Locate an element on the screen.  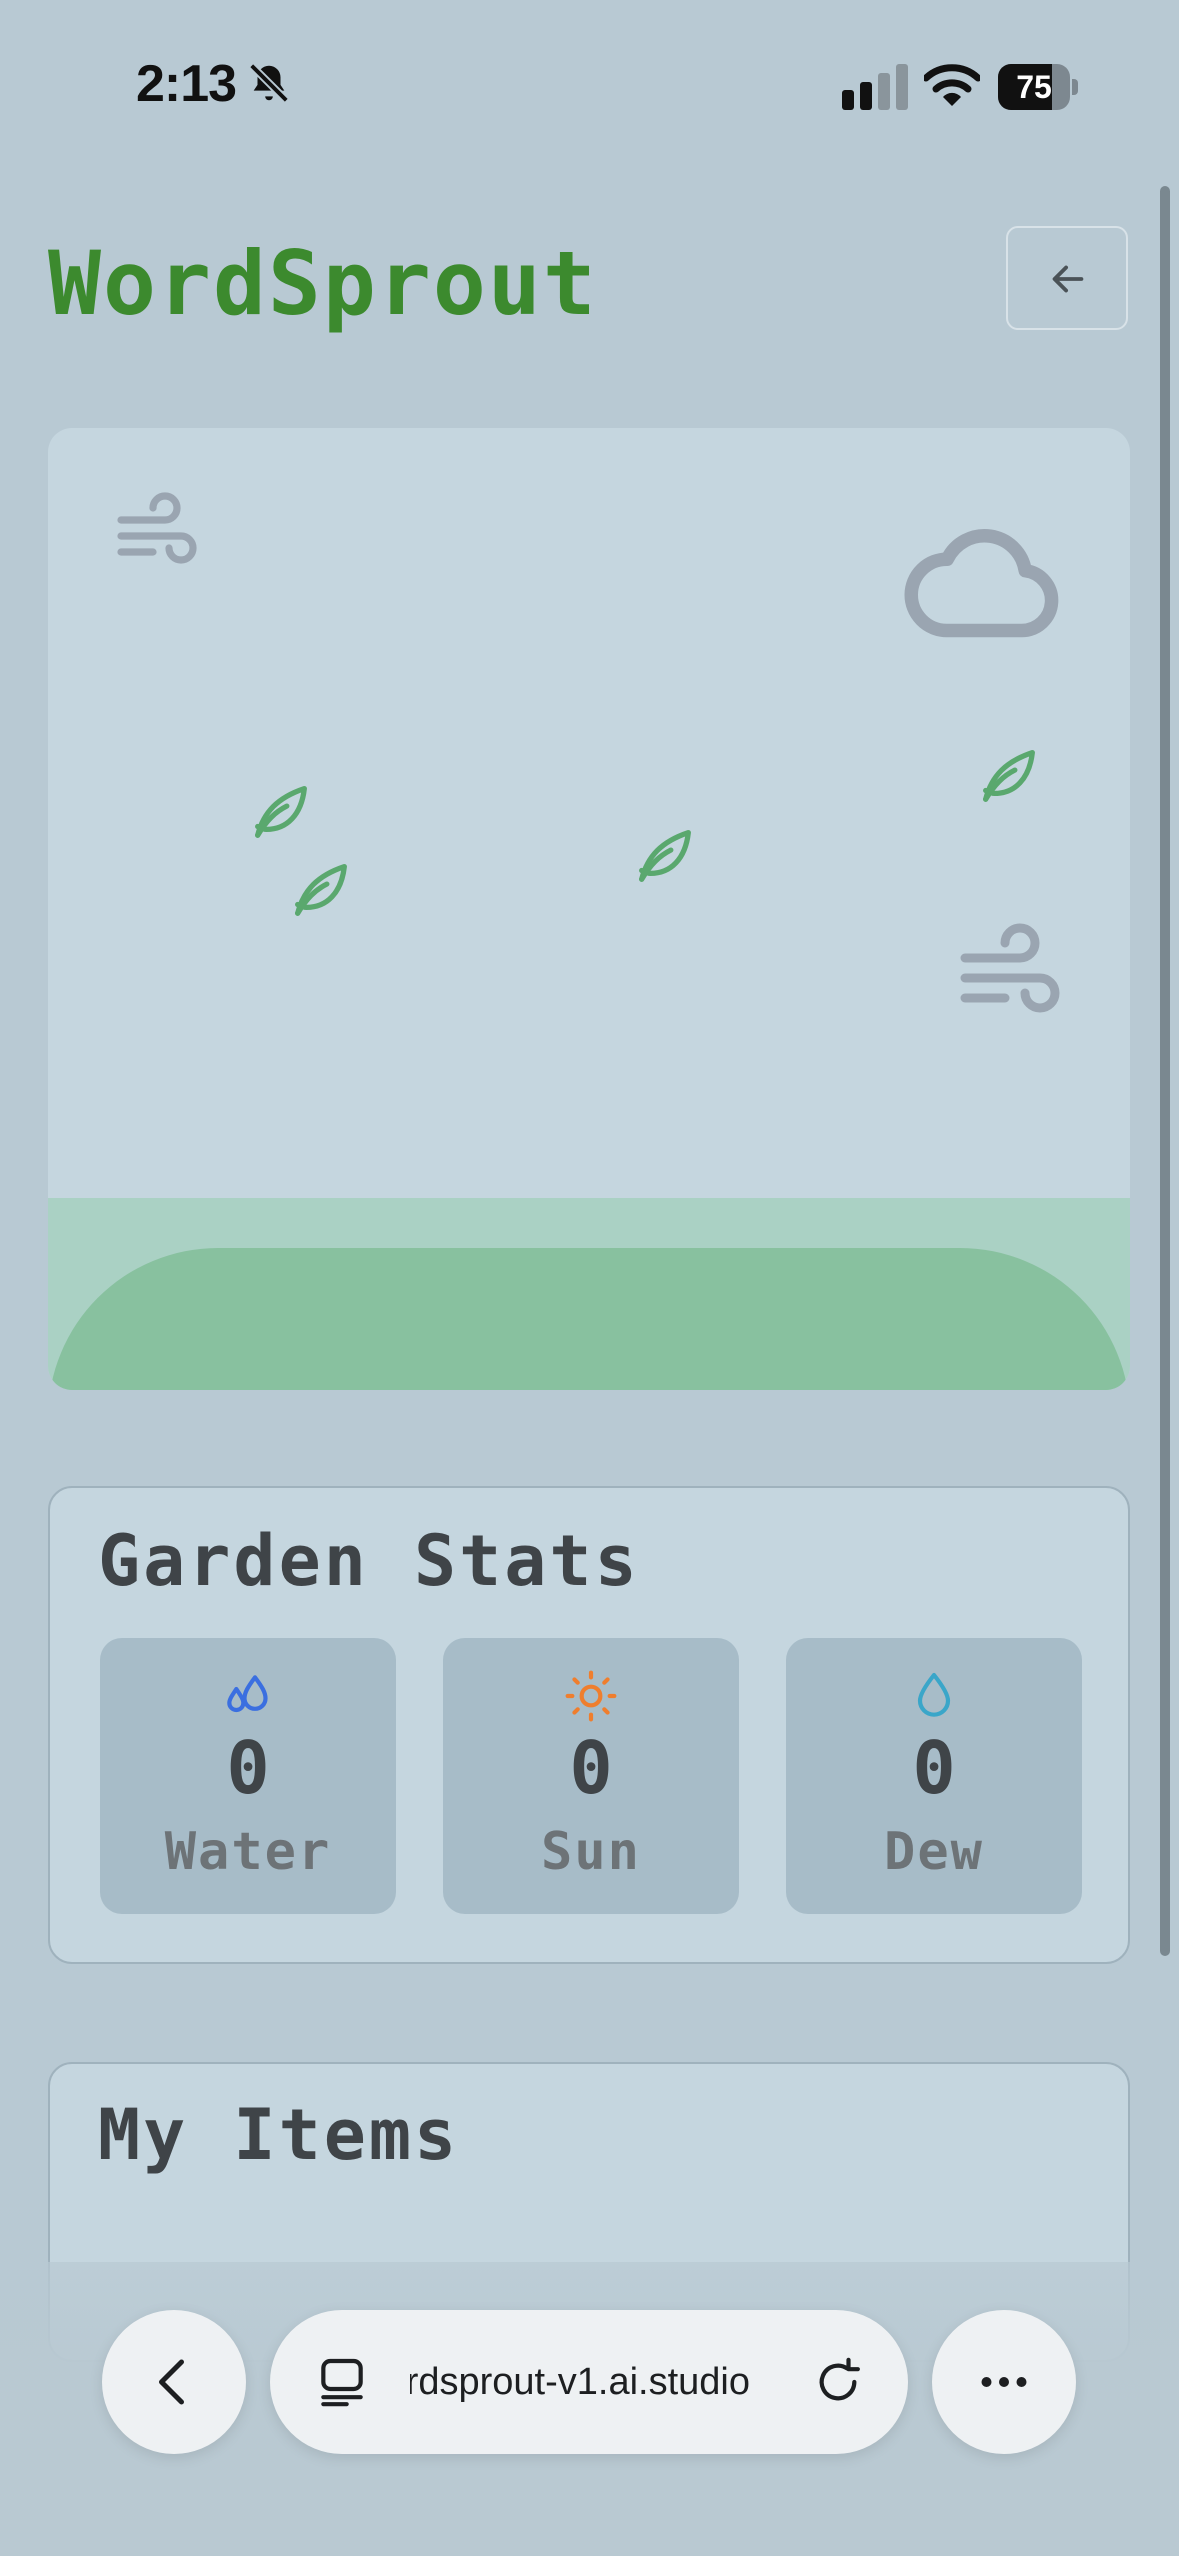
garden-stats-title: Garden Stats is located at coordinates (369, 1561).